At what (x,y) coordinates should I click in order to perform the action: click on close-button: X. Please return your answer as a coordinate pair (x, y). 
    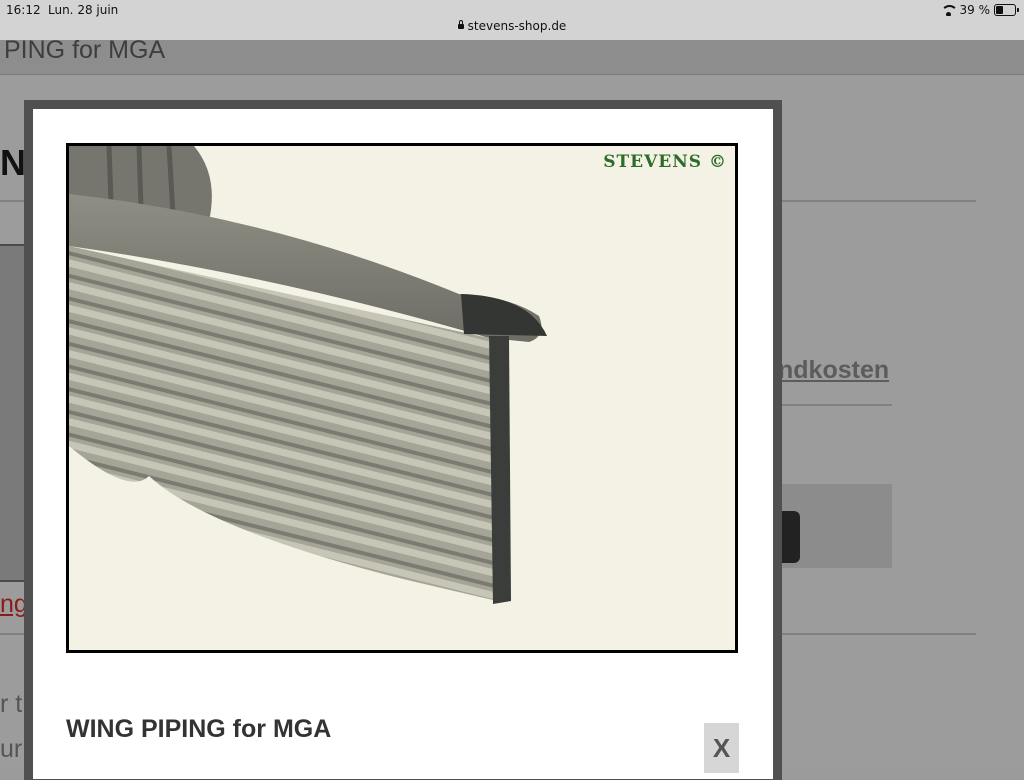
    Looking at the image, I should click on (721, 748).